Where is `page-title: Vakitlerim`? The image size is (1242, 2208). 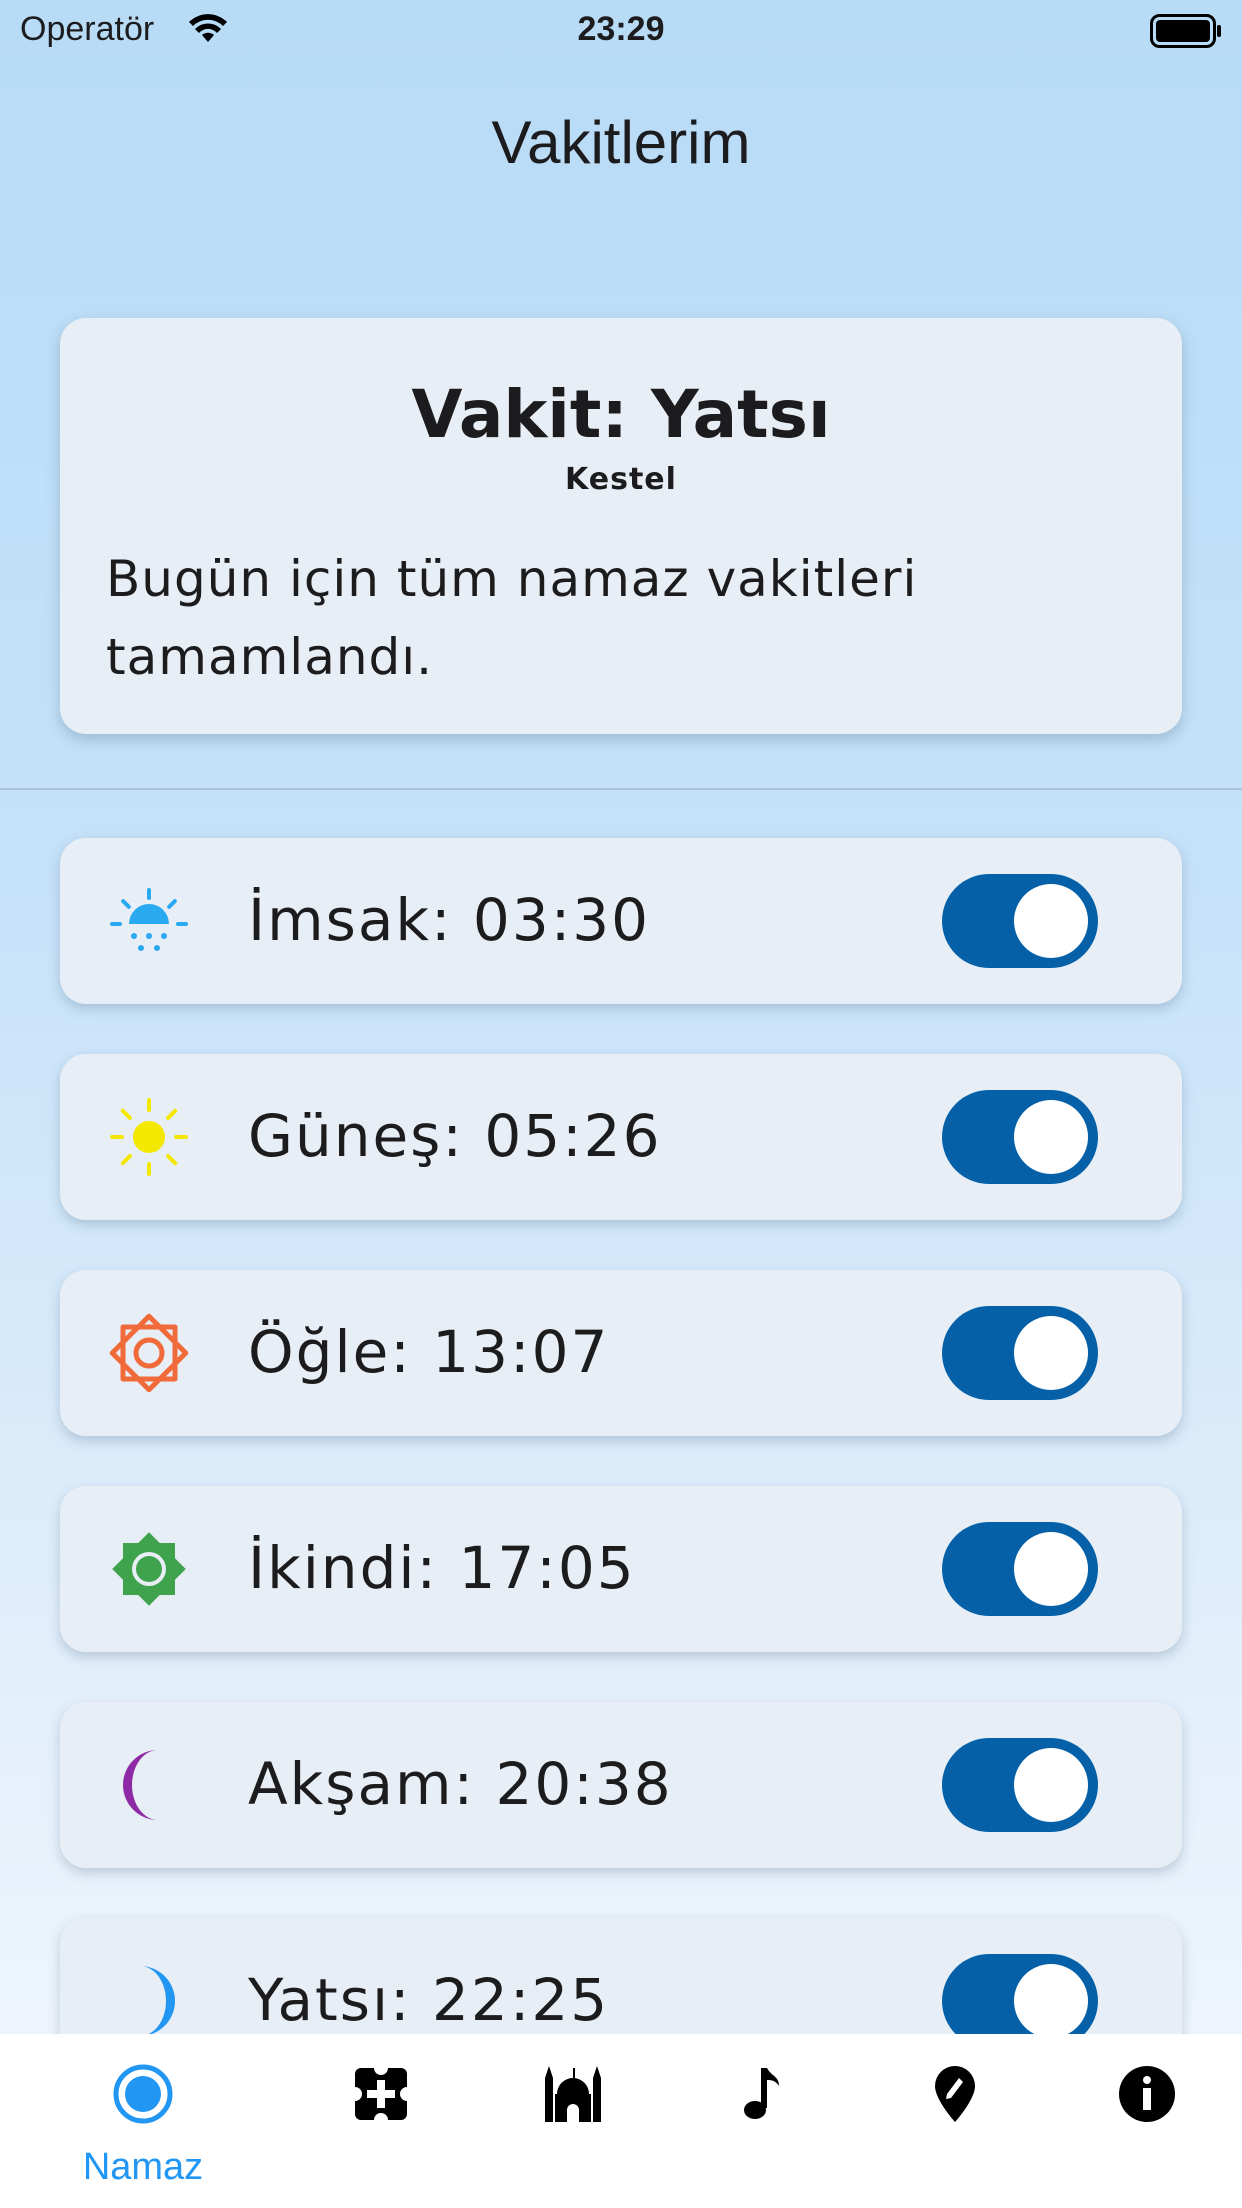 page-title: Vakitlerim is located at coordinates (621, 142).